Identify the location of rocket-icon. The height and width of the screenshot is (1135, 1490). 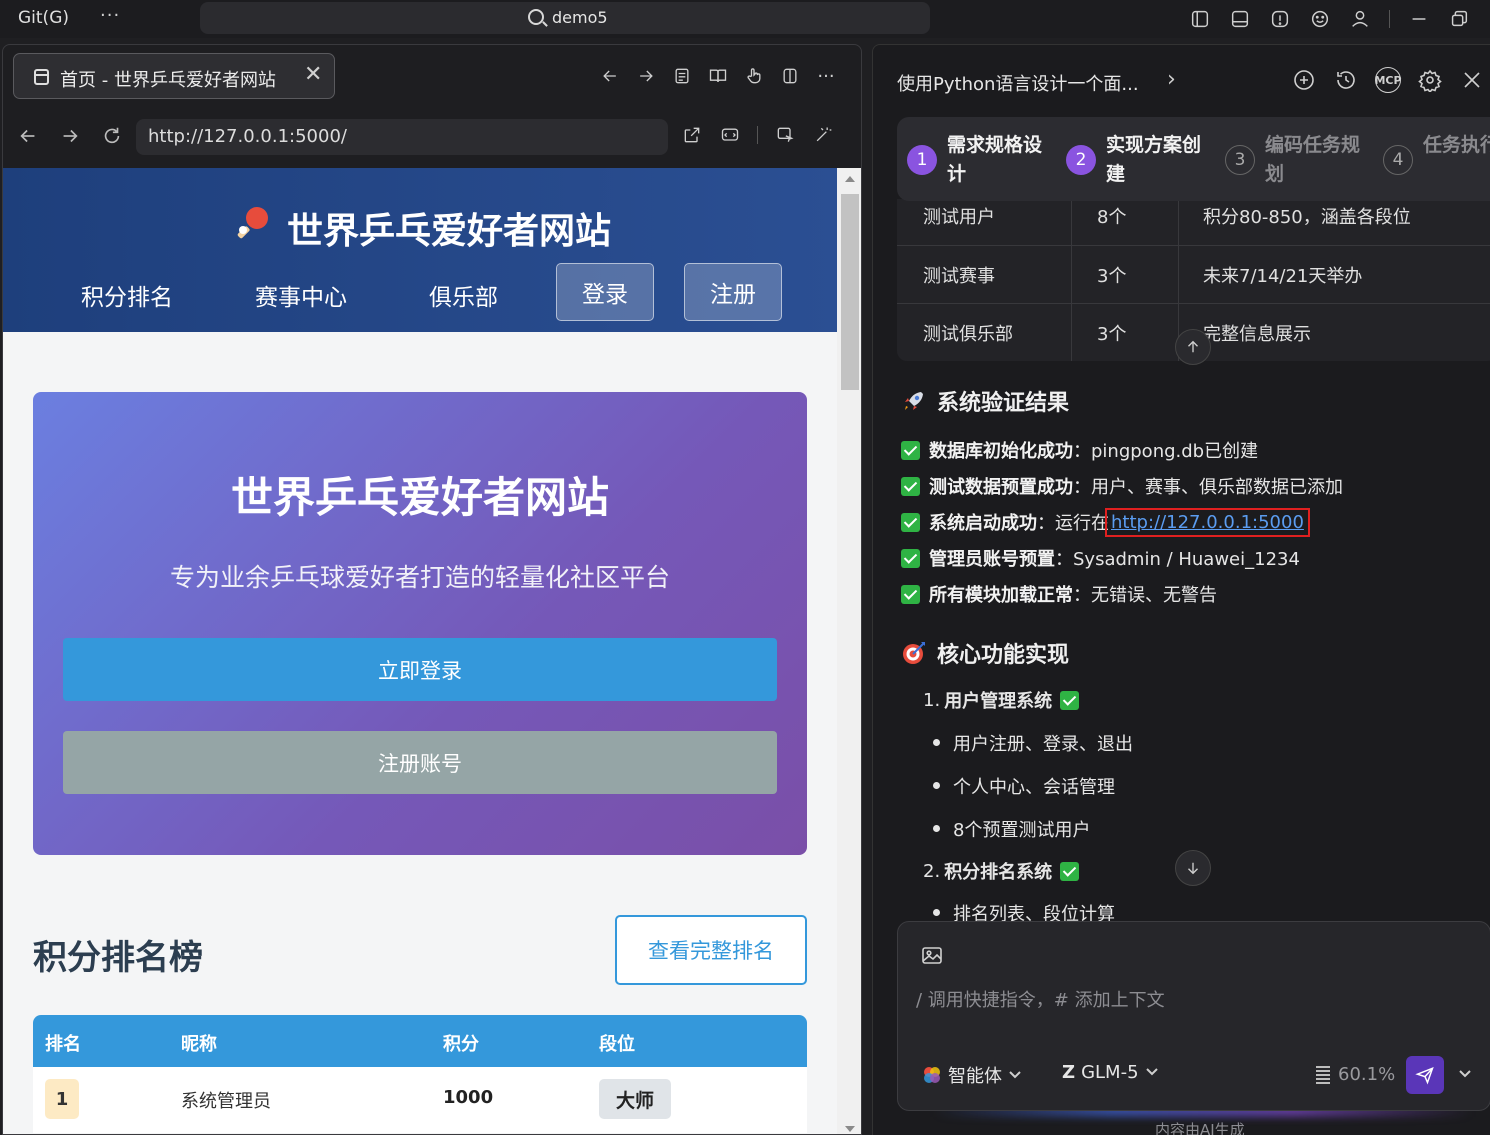
(914, 401).